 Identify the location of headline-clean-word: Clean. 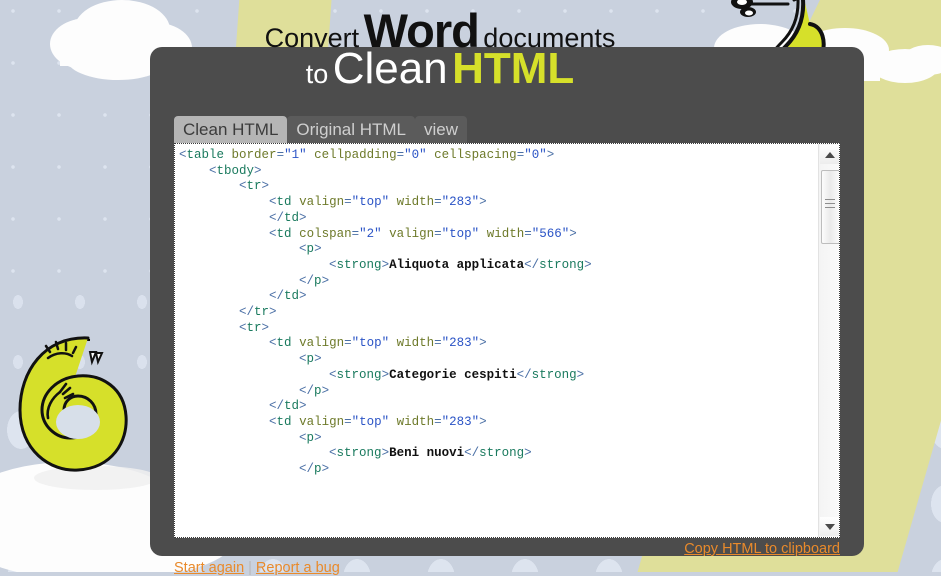
(390, 68).